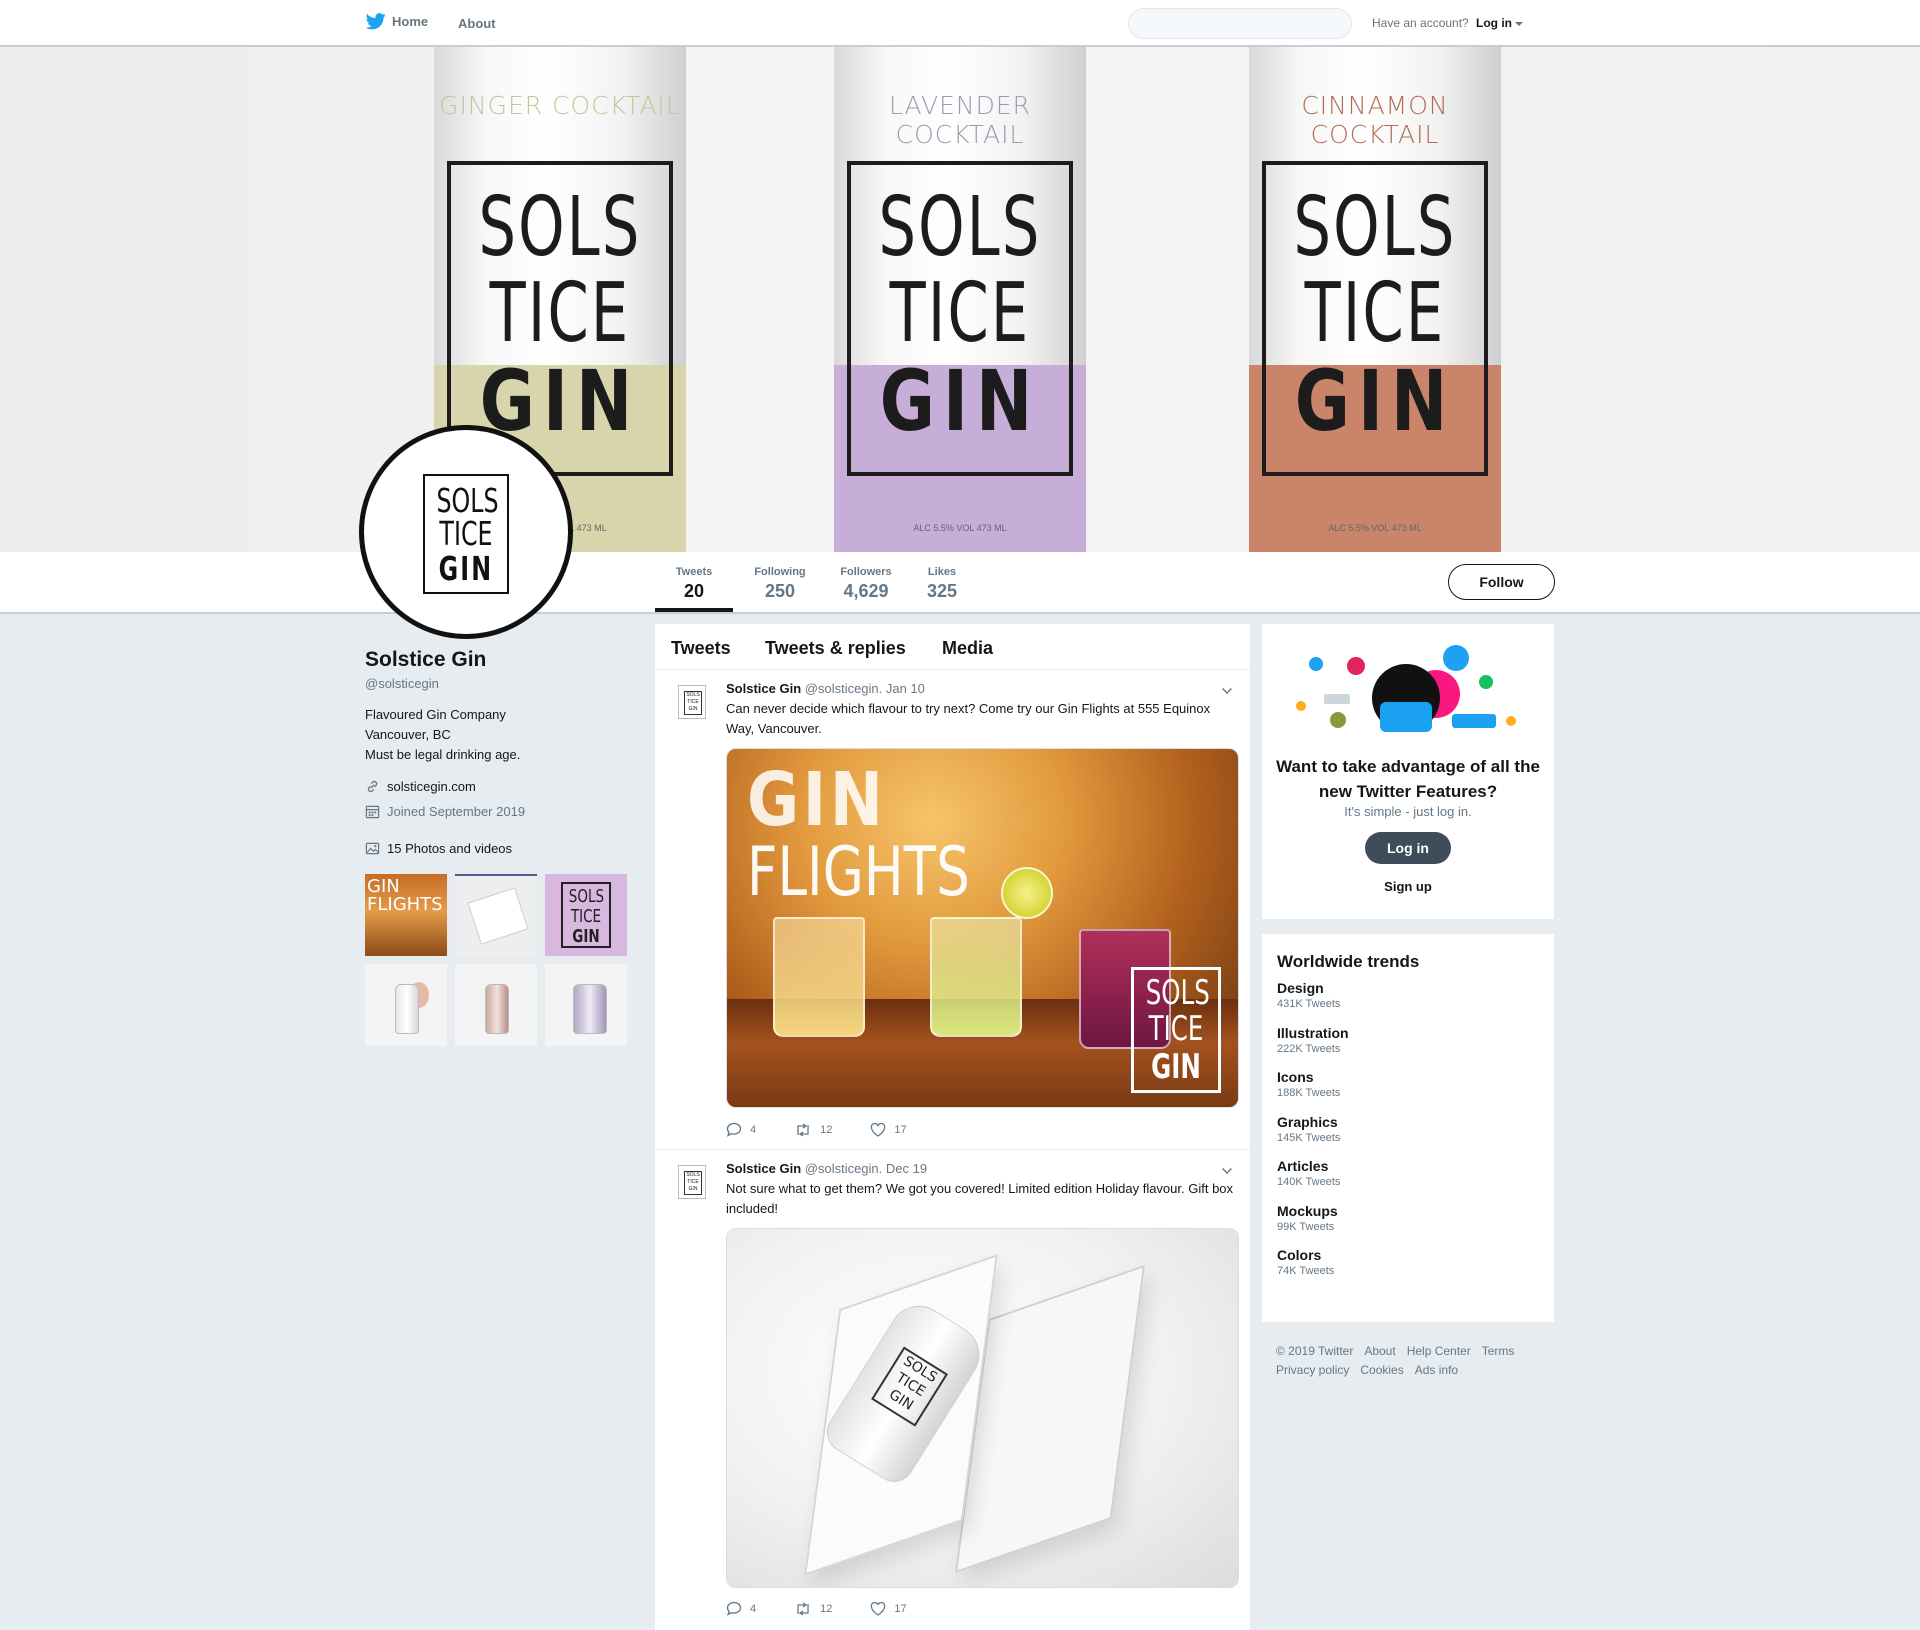 This screenshot has height=1630, width=1920. What do you see at coordinates (1315, 1351) in the screenshot?
I see `footer-copyright: © 2019 Twitter` at bounding box center [1315, 1351].